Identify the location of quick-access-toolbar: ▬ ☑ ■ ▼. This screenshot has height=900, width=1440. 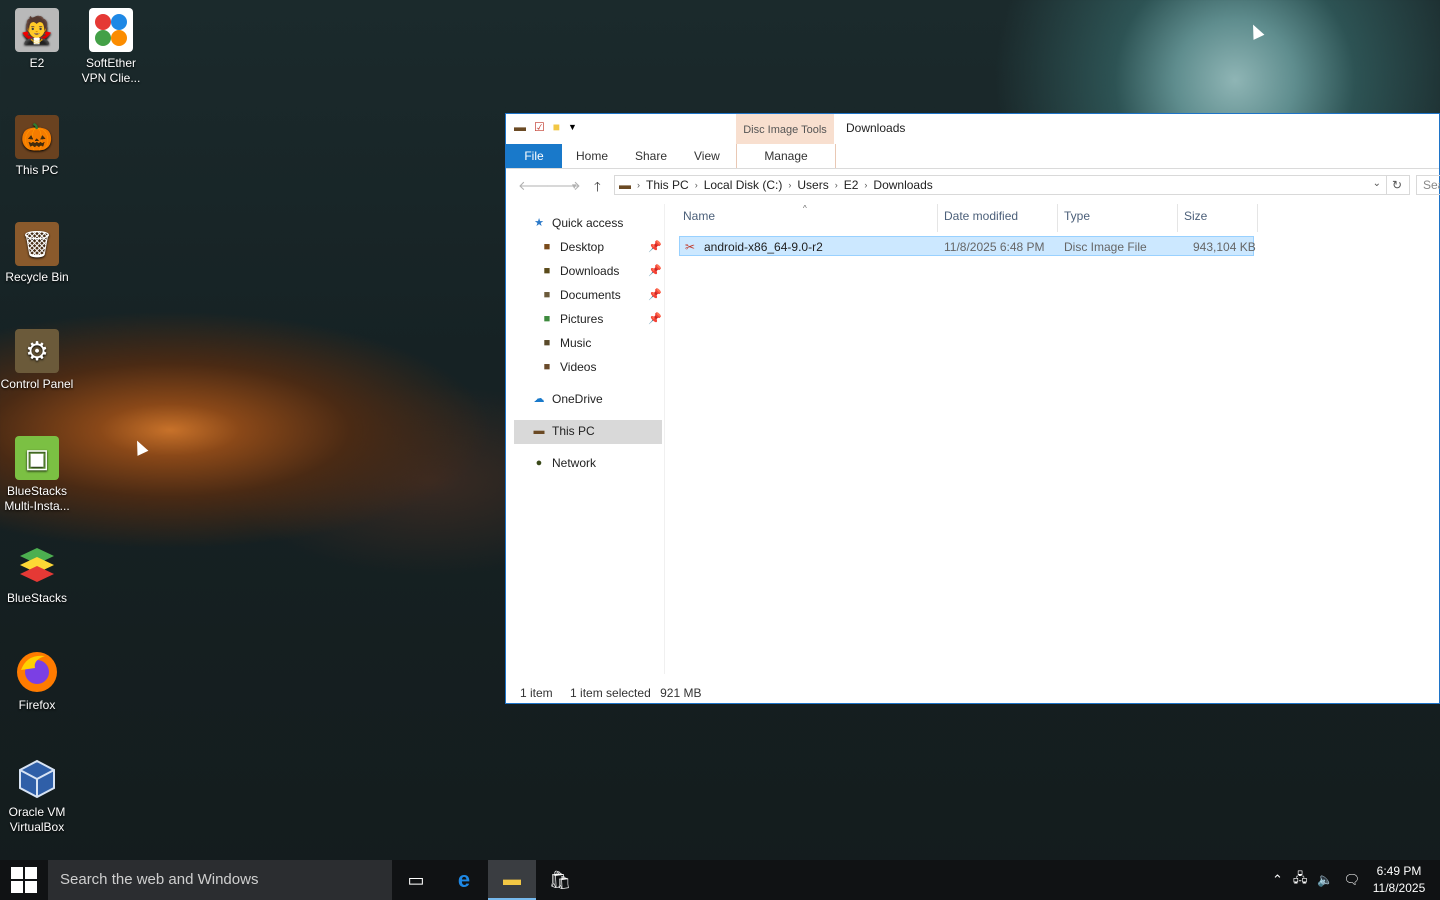
(545, 127).